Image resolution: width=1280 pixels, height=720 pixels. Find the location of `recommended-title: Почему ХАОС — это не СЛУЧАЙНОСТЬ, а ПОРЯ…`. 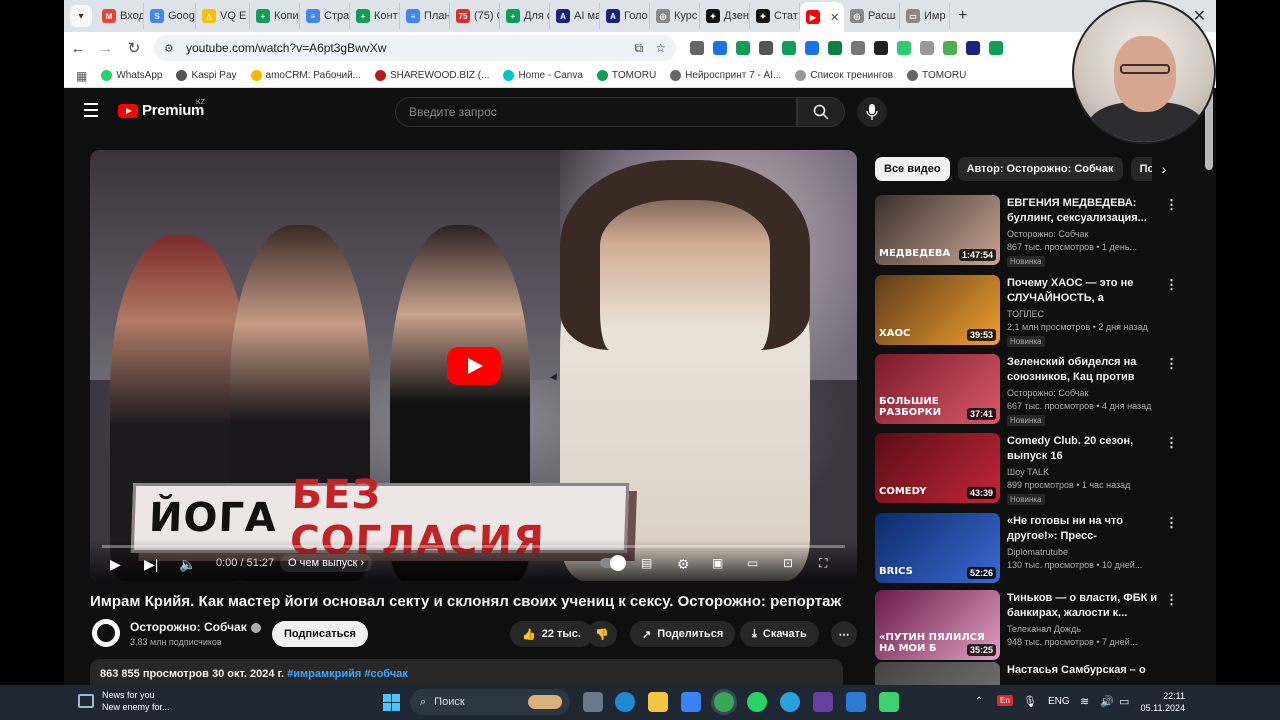

recommended-title: Почему ХАОС — это не СЛУЧАЙНОСТЬ, а ПОРЯ… is located at coordinates (1084, 291).